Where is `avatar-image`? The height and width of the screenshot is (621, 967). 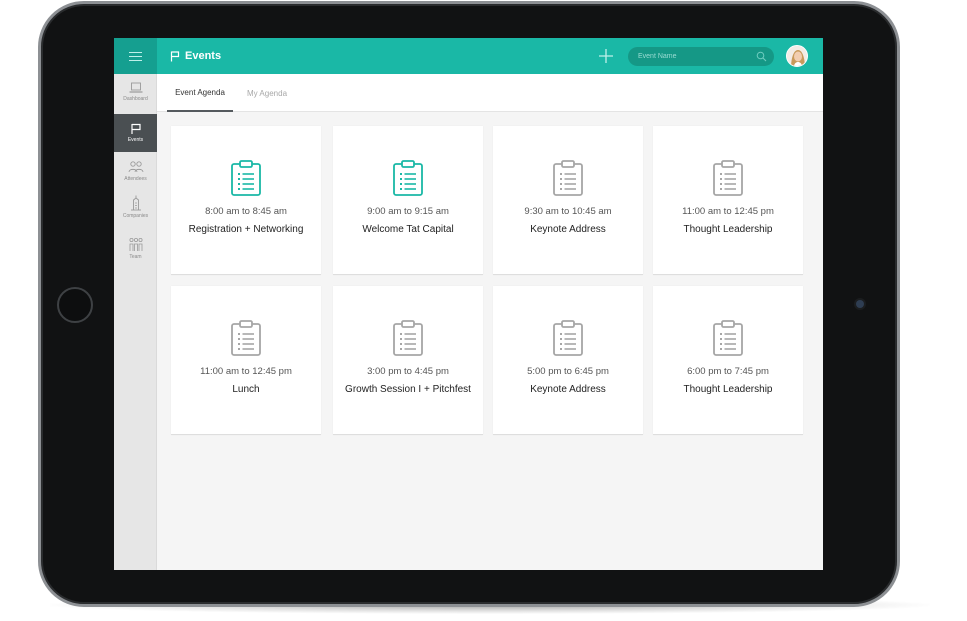 avatar-image is located at coordinates (797, 56).